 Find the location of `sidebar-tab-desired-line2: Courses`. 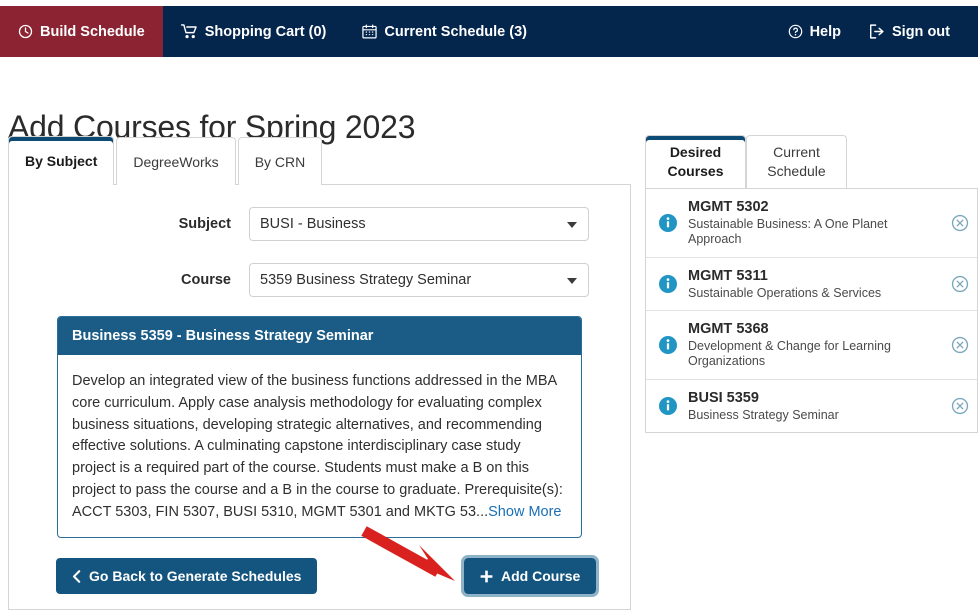

sidebar-tab-desired-line2: Courses is located at coordinates (695, 171).